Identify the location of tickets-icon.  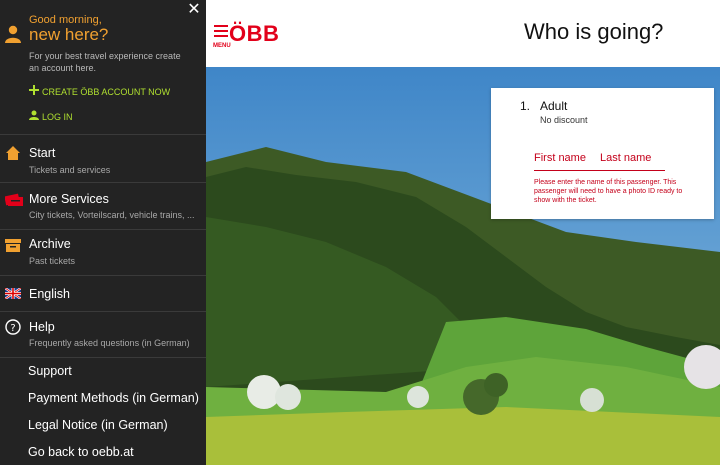
(14, 199).